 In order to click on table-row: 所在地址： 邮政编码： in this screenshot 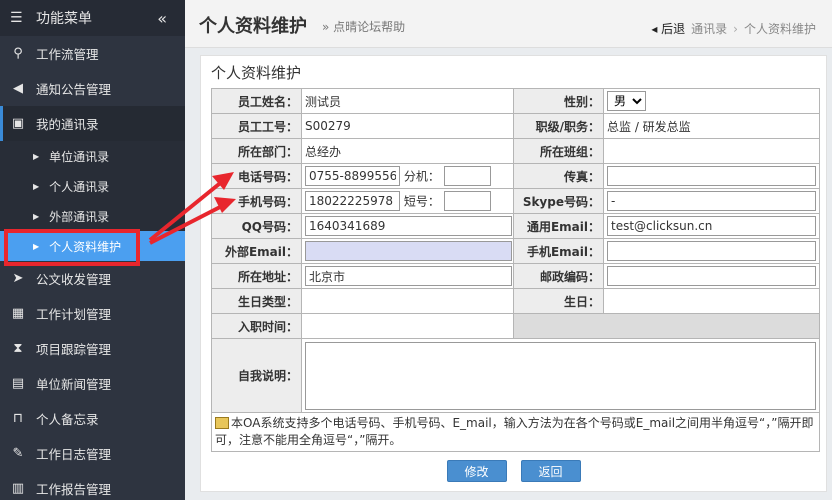, I will do `click(515, 276)`.